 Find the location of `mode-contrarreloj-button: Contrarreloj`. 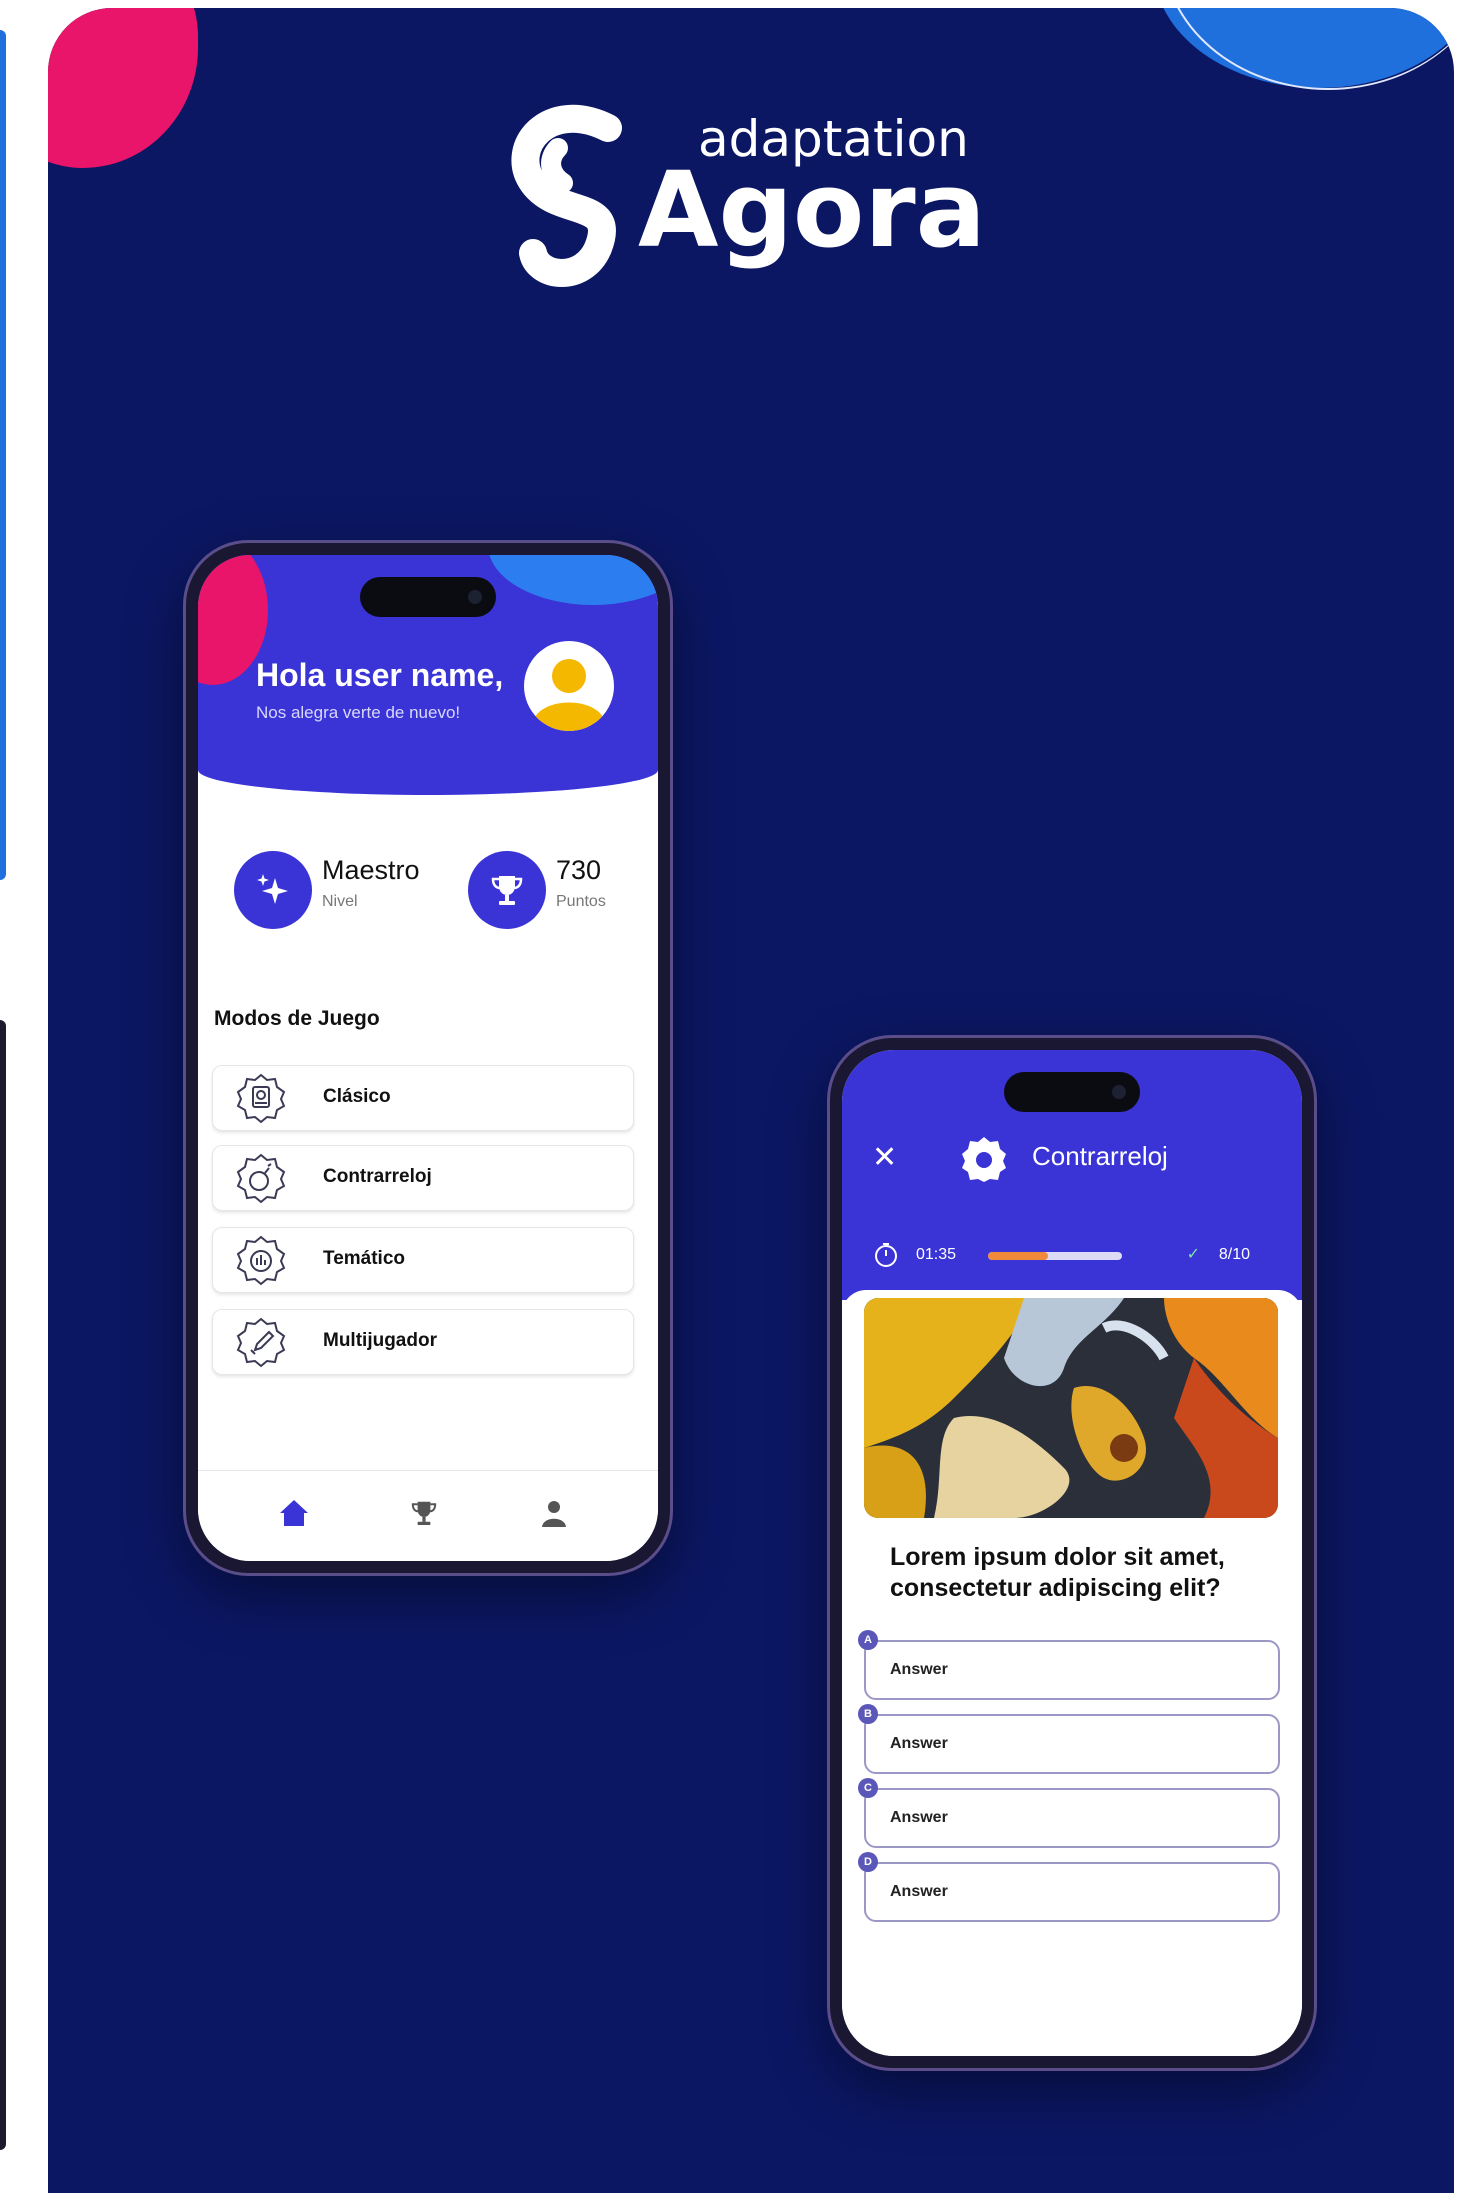

mode-contrarreloj-button: Contrarreloj is located at coordinates (423, 1178).